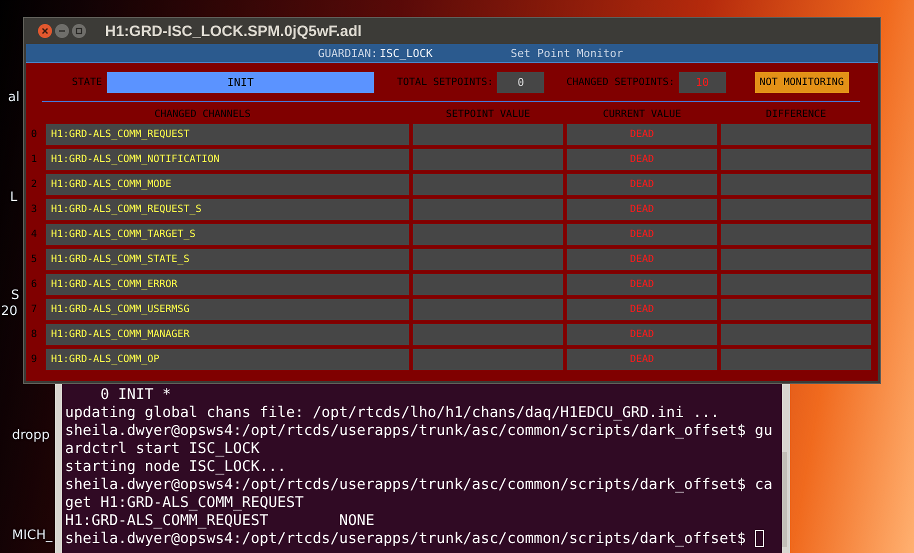  What do you see at coordinates (759, 538) in the screenshot?
I see `text-cursor` at bounding box center [759, 538].